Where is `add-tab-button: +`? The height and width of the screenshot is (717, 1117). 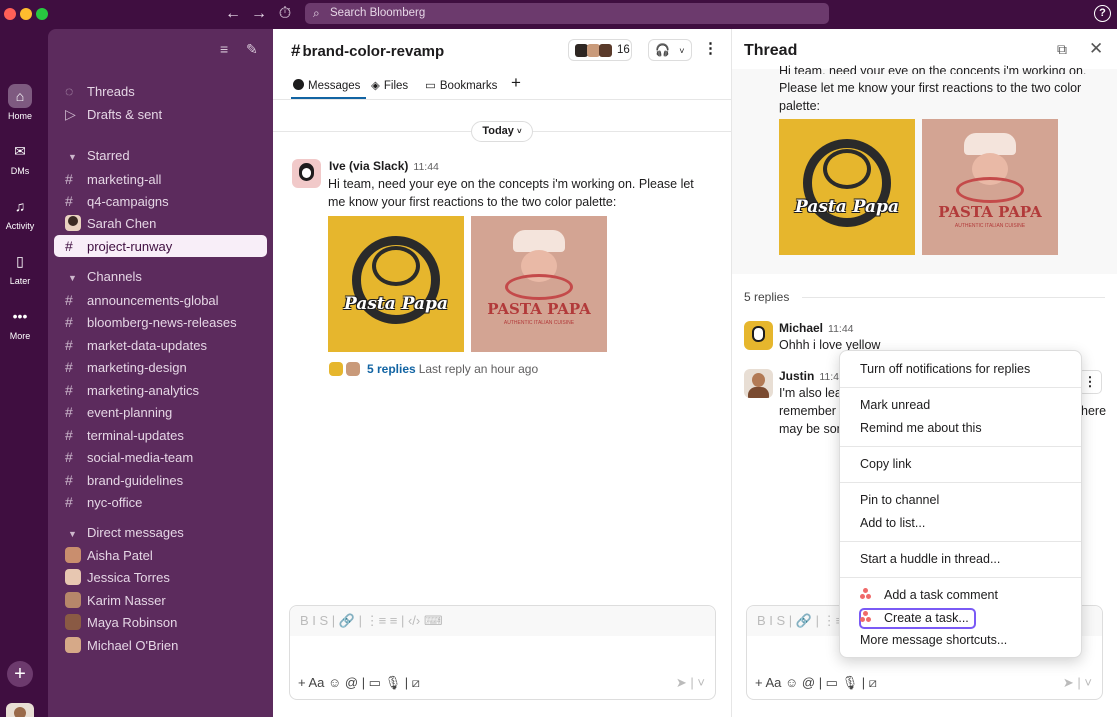
add-tab-button: + is located at coordinates (516, 83).